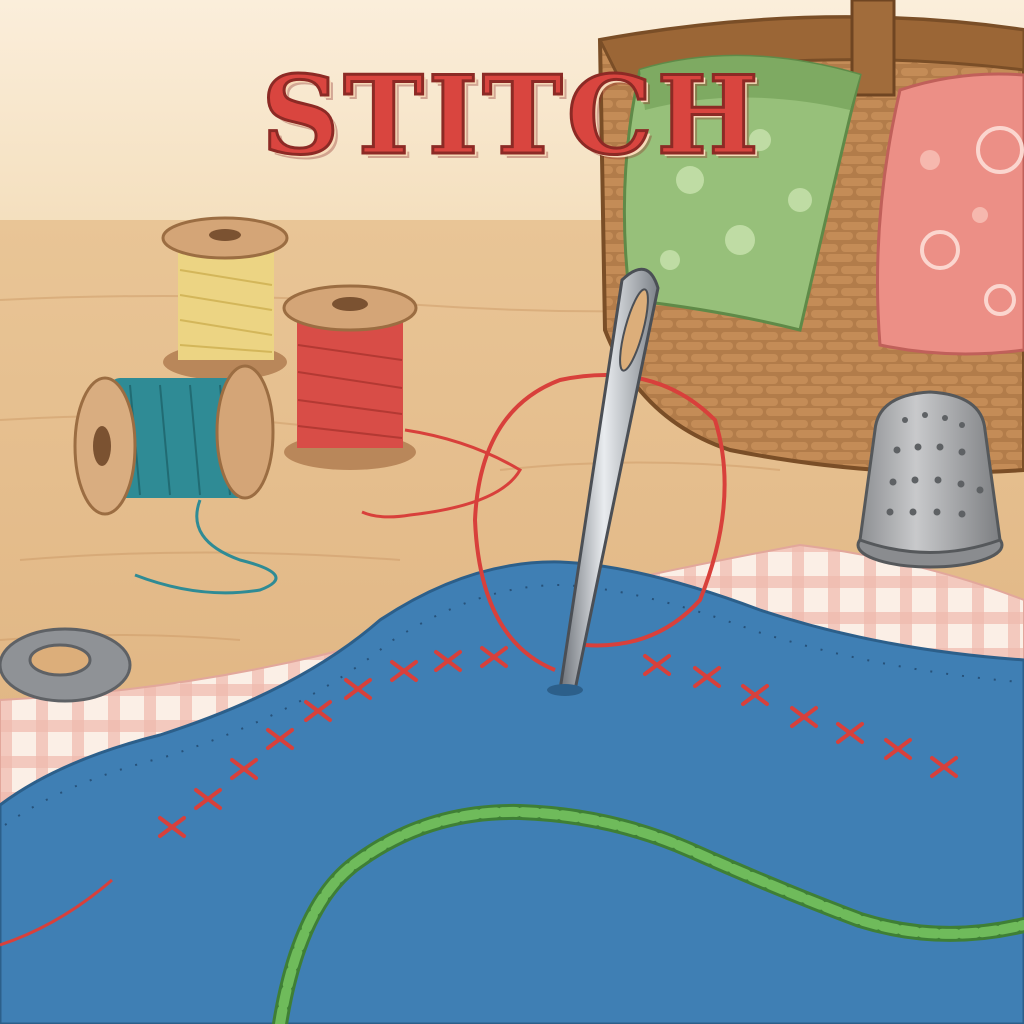 Image resolution: width=1024 pixels, height=1024 pixels. What do you see at coordinates (350, 377) in the screenshot?
I see `red-thread-spool` at bounding box center [350, 377].